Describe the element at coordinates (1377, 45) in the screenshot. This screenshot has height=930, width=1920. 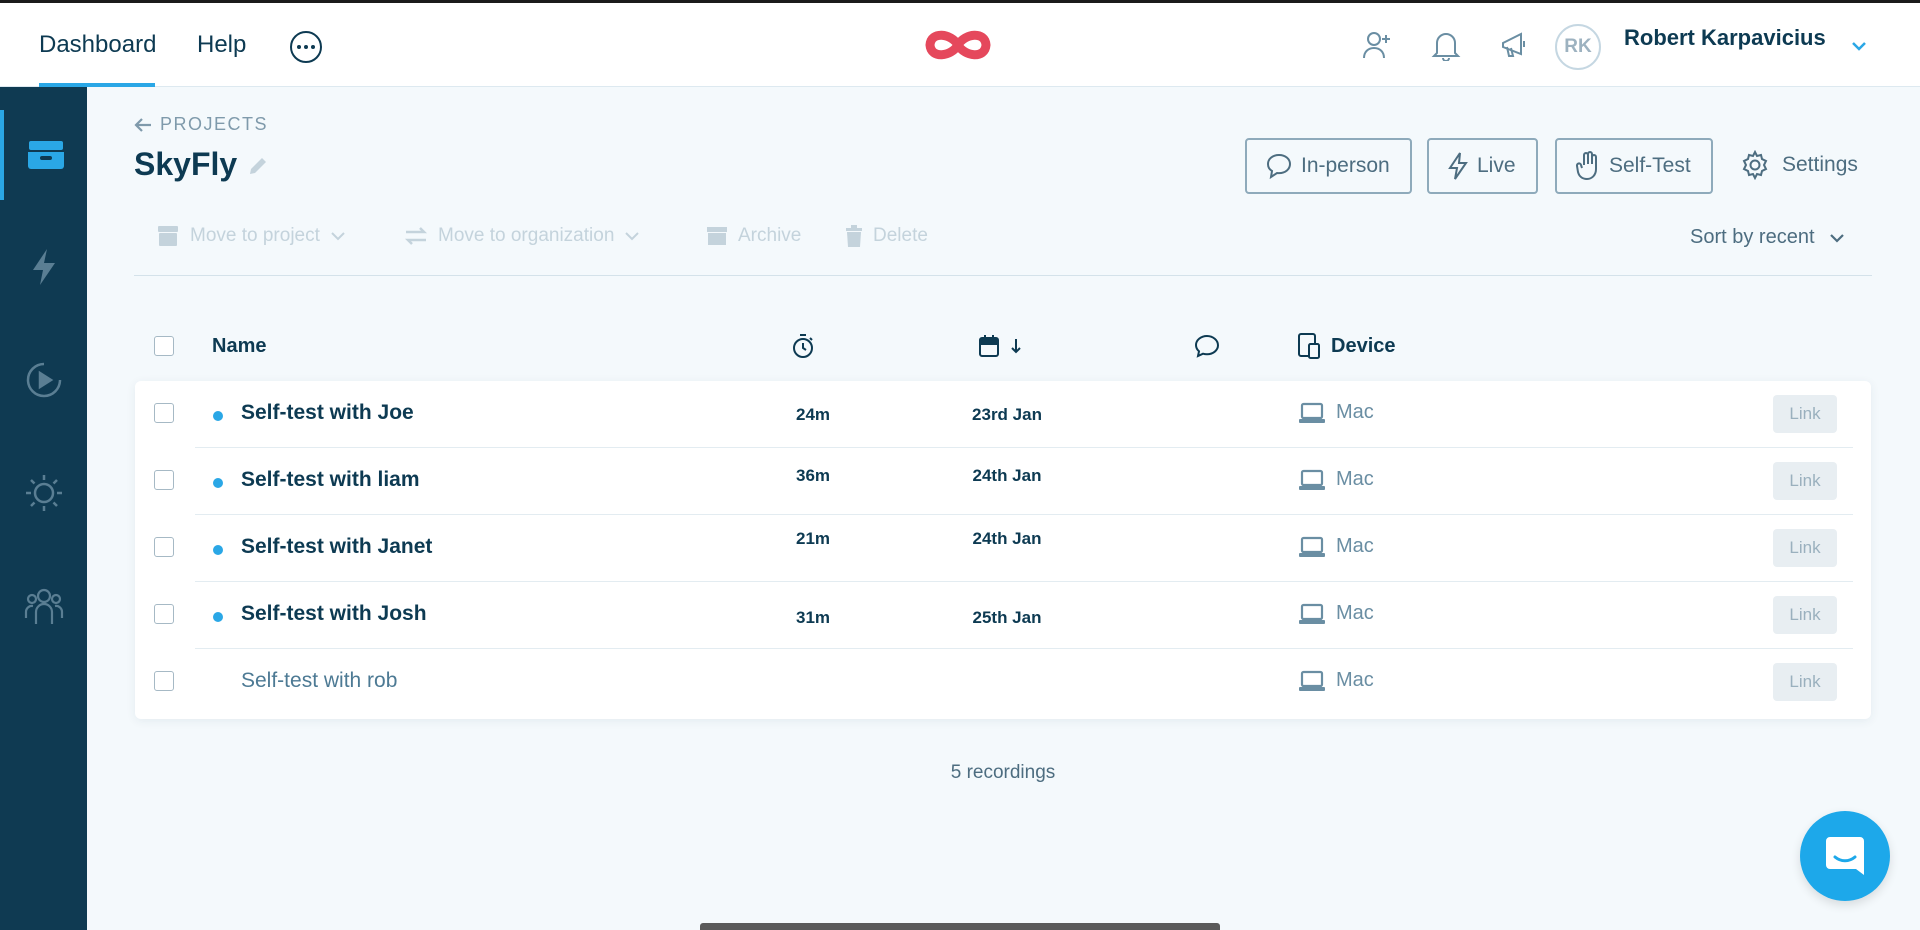
I see `add-user-icon` at that location.